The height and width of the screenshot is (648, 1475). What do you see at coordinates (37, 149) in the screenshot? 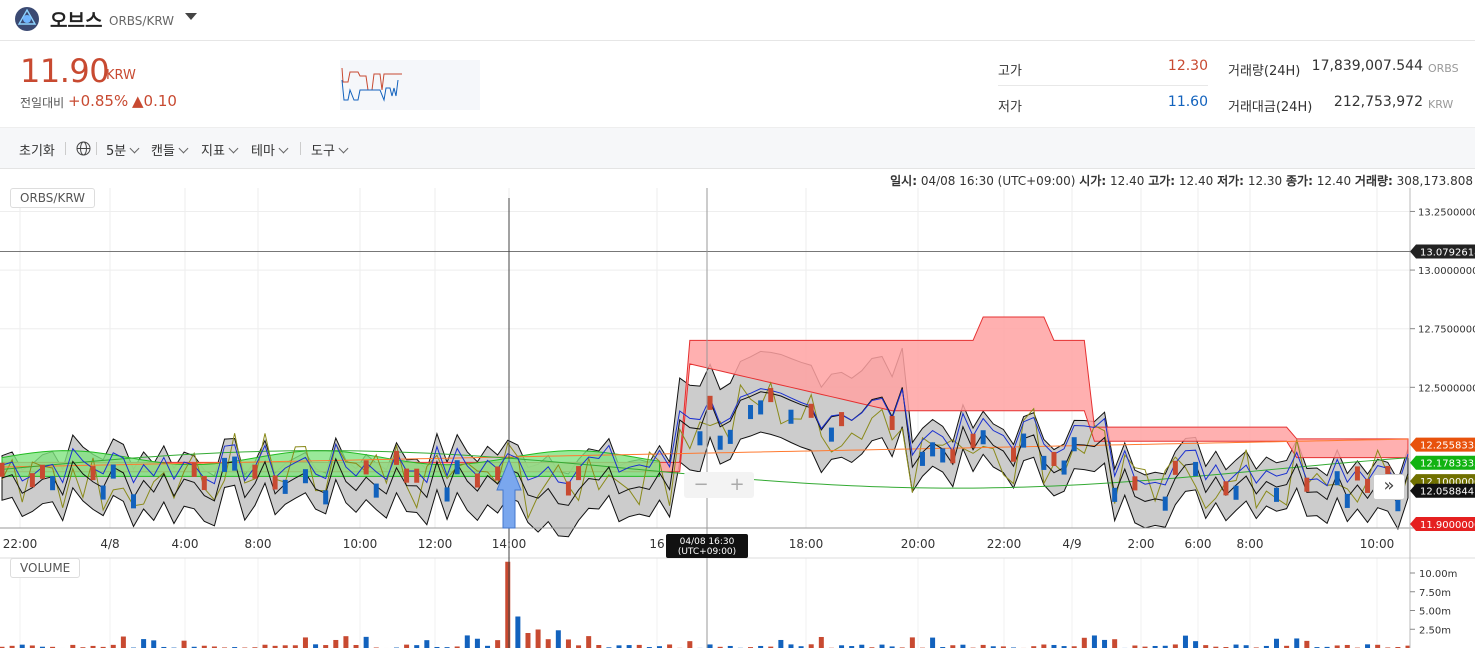
I see `reset-button: 초기화` at bounding box center [37, 149].